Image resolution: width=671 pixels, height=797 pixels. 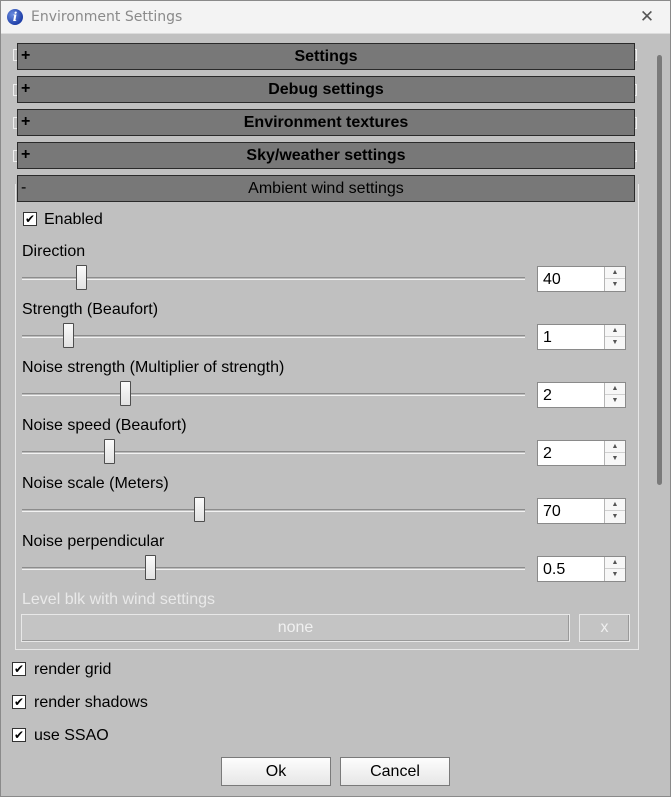 What do you see at coordinates (273, 568) in the screenshot?
I see `noise-perpendicular-slider-track` at bounding box center [273, 568].